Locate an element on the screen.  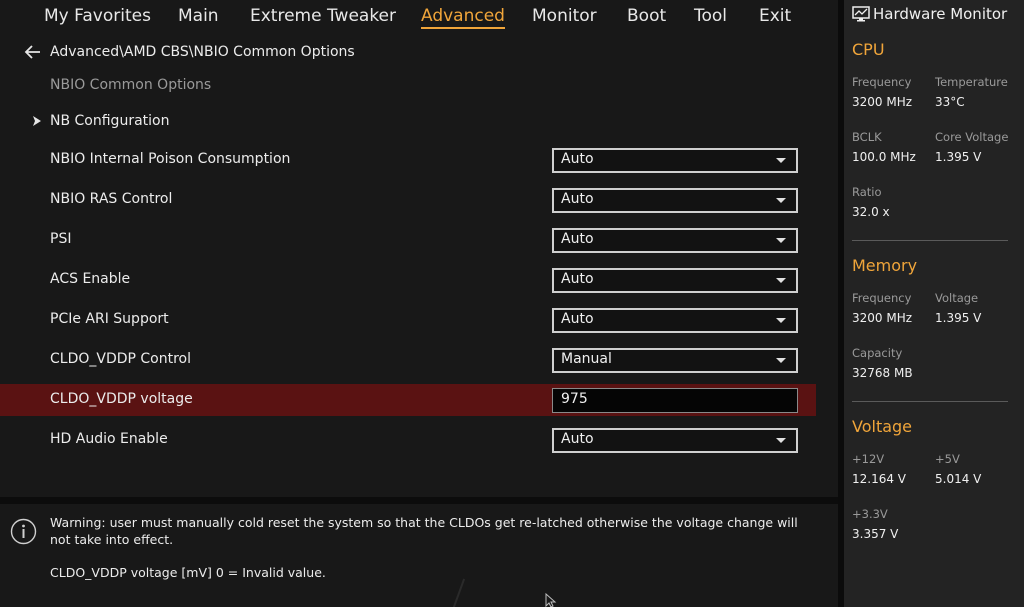
mouse-cursor-icon is located at coordinates (551, 600).